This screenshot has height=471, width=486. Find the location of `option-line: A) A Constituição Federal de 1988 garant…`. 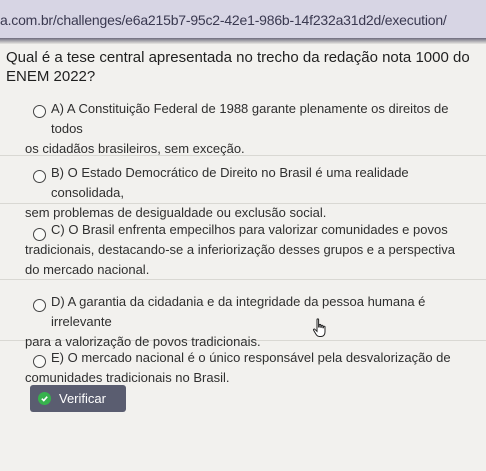

option-line: A) A Constituição Federal de 1988 garant… is located at coordinates (250, 118).